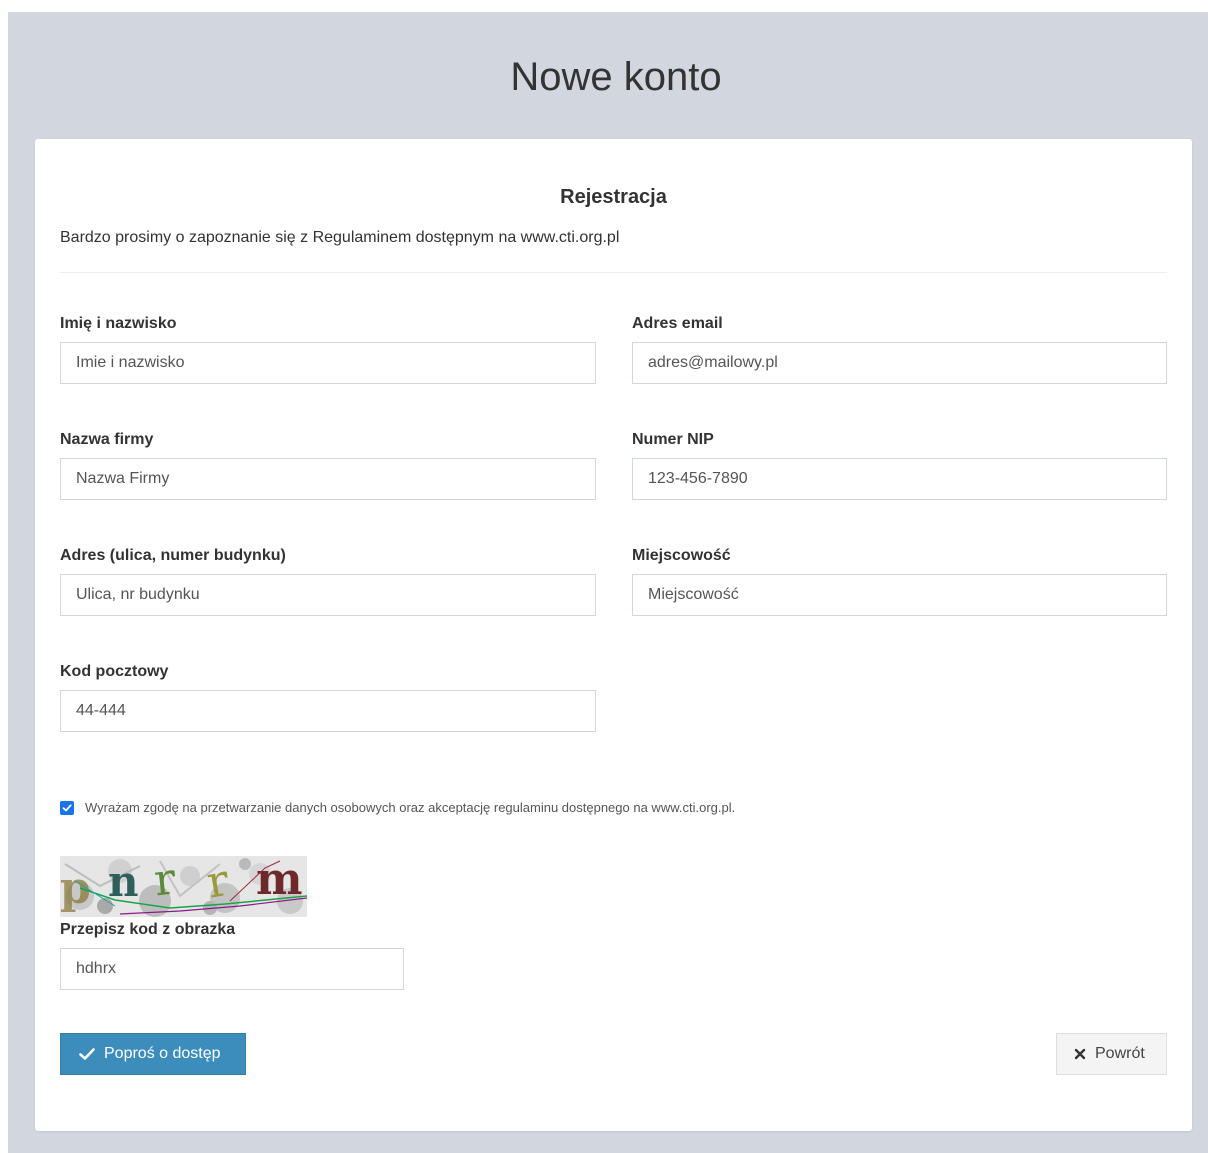  I want to click on city-input, so click(899, 595).